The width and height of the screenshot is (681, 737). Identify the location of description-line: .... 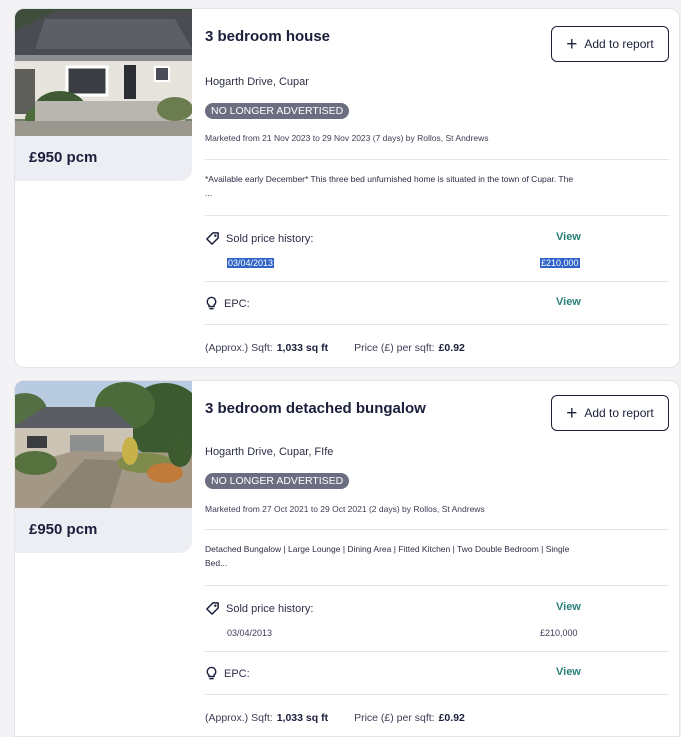
(209, 193).